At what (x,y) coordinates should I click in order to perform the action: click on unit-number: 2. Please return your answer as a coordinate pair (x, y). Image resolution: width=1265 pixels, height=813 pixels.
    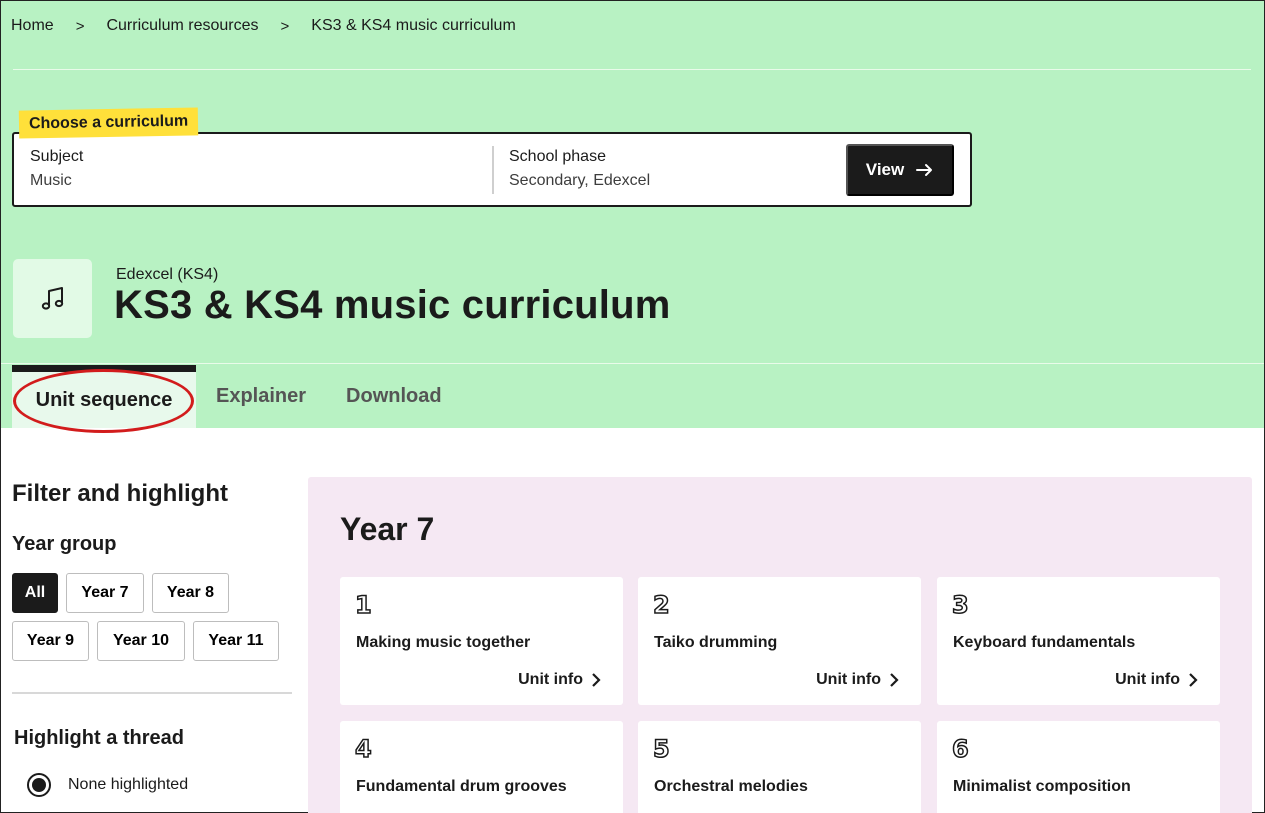
    Looking at the image, I should click on (661, 605).